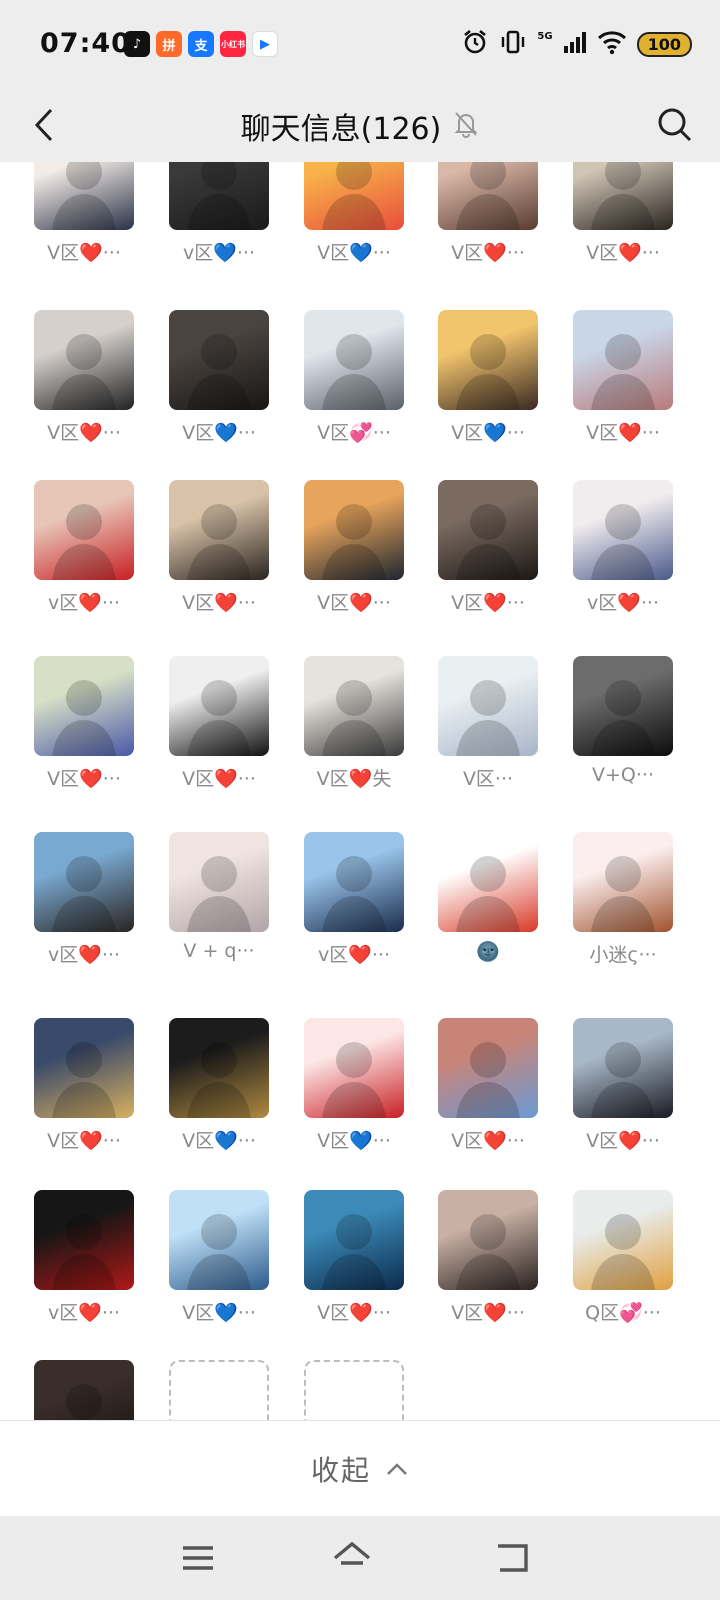 The height and width of the screenshot is (1600, 720). What do you see at coordinates (623, 955) in the screenshot?
I see `member-name: 小迷ς···` at bounding box center [623, 955].